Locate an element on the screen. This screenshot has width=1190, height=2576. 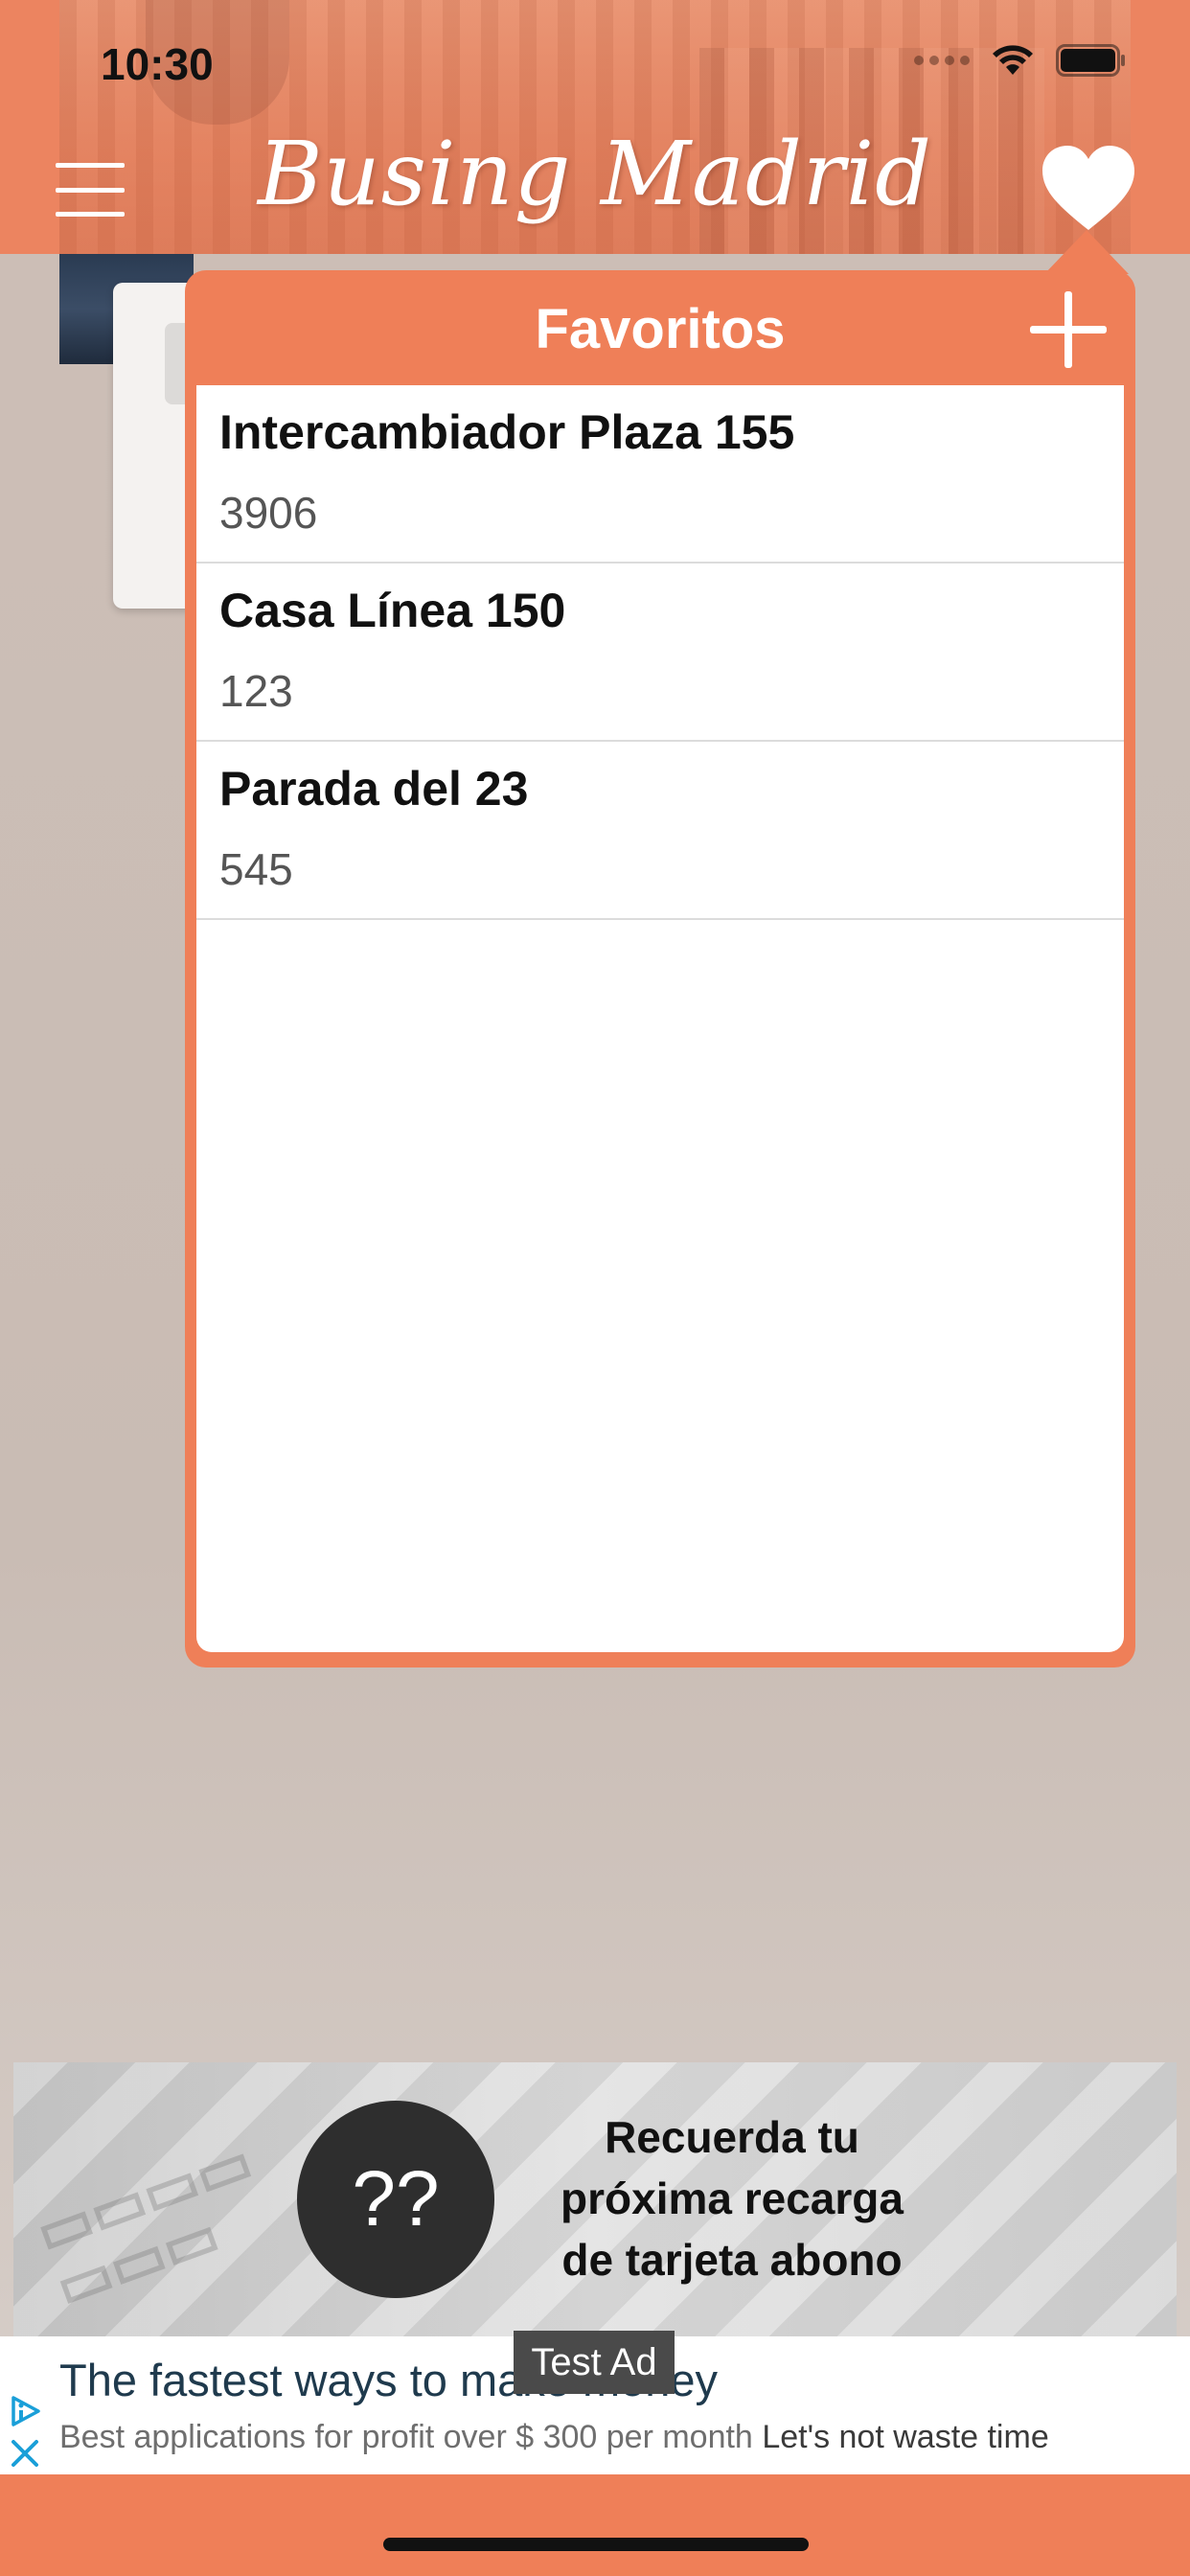
ad-body-emphasis: Let's not waste time is located at coordinates (905, 2437).